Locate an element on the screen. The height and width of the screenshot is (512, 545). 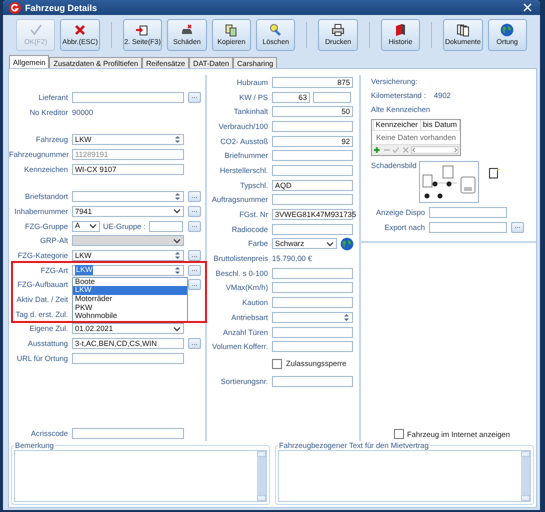
document-arrow-icon is located at coordinates (142, 30).